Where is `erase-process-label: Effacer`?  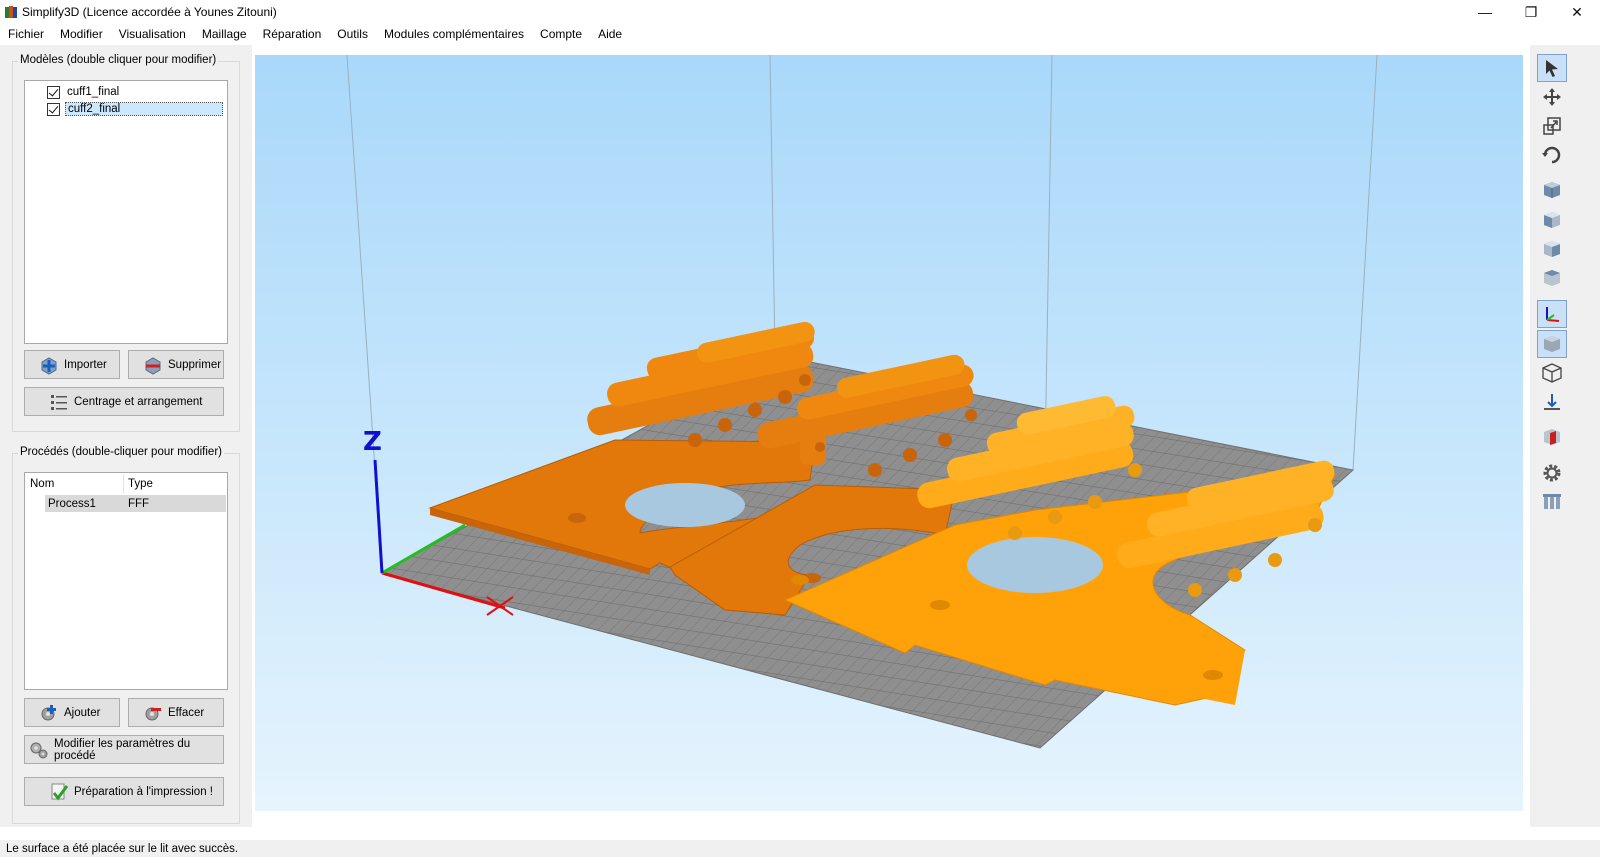 erase-process-label: Effacer is located at coordinates (186, 712).